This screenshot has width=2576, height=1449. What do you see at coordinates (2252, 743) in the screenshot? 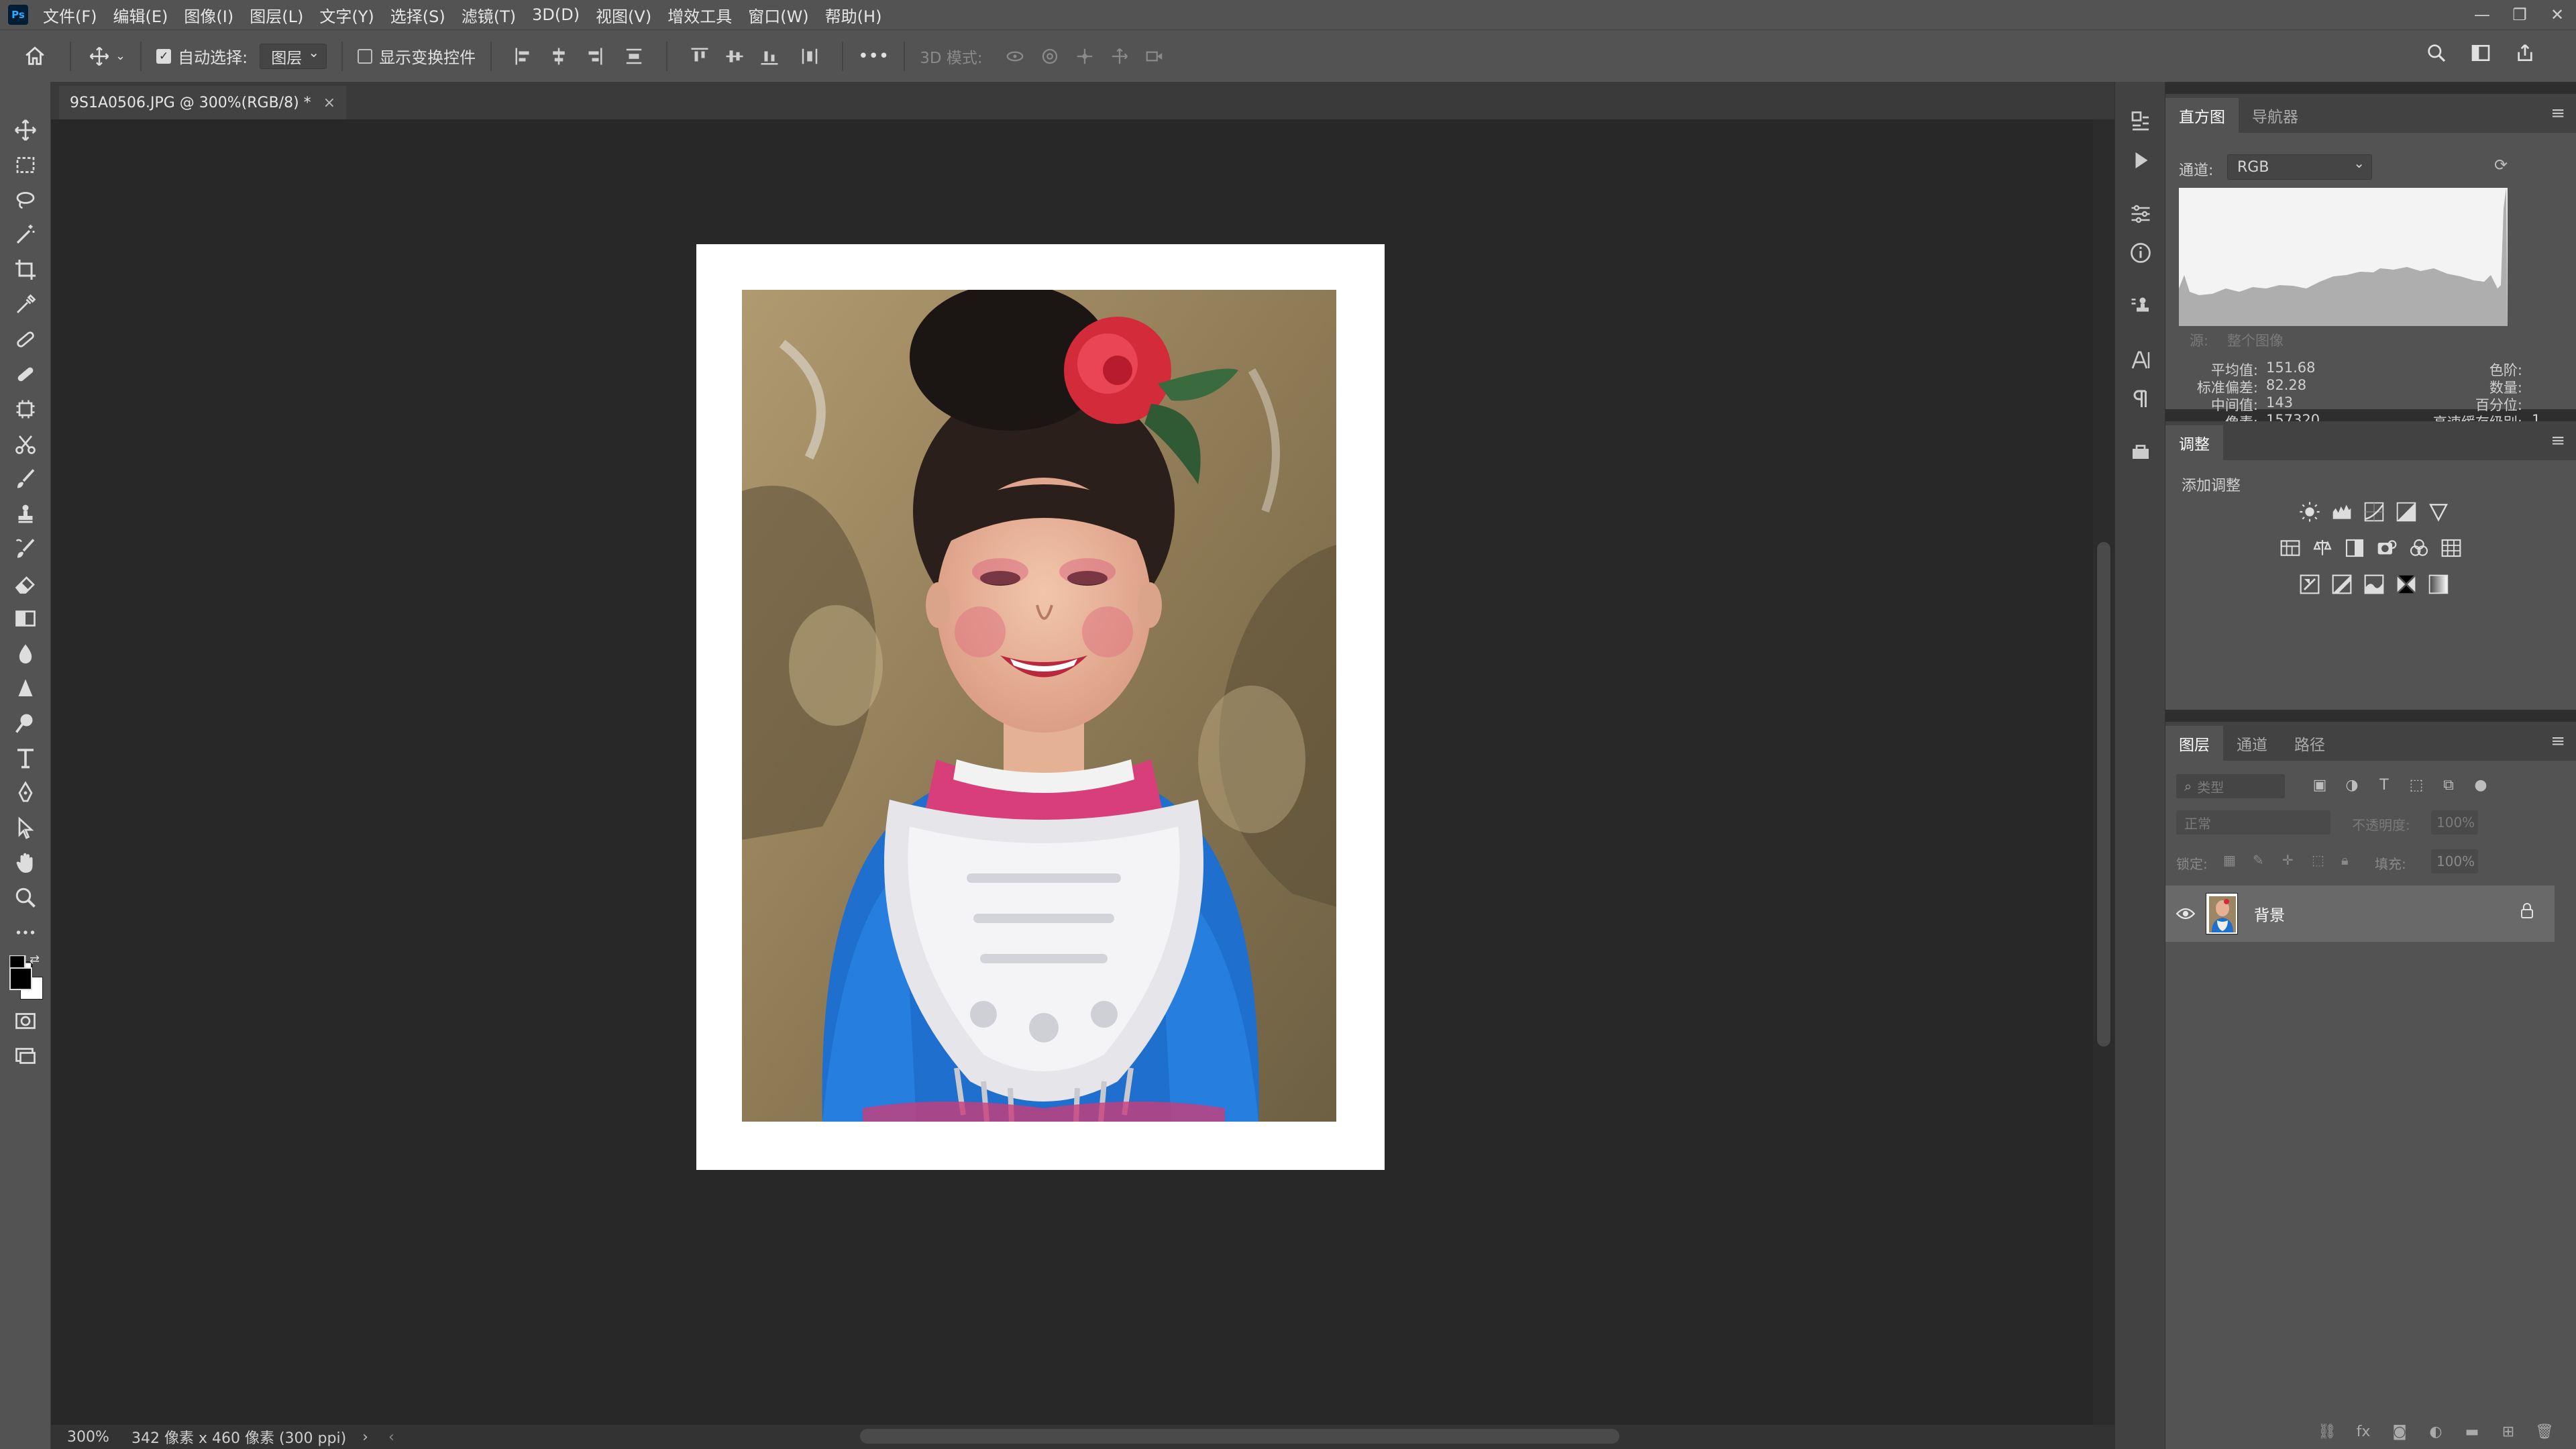
I see `tab-channels: 通道` at bounding box center [2252, 743].